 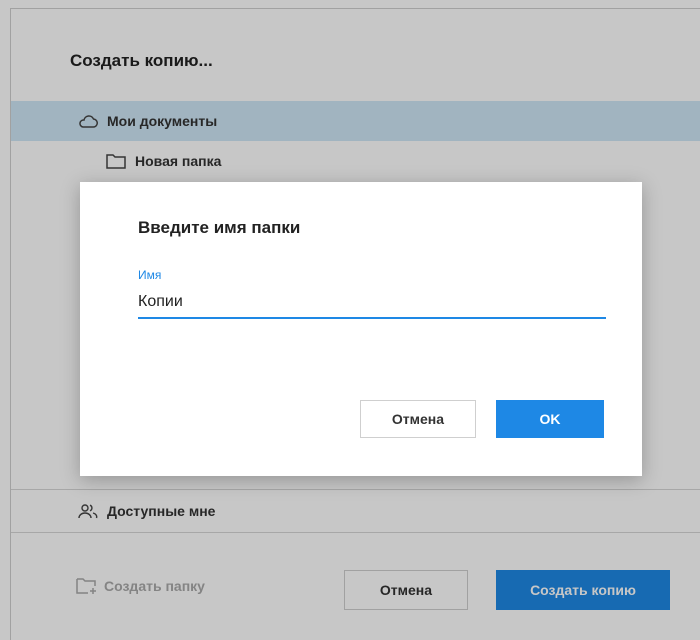 What do you see at coordinates (418, 419) in the screenshot?
I see `modal-cancel-button: Отмена` at bounding box center [418, 419].